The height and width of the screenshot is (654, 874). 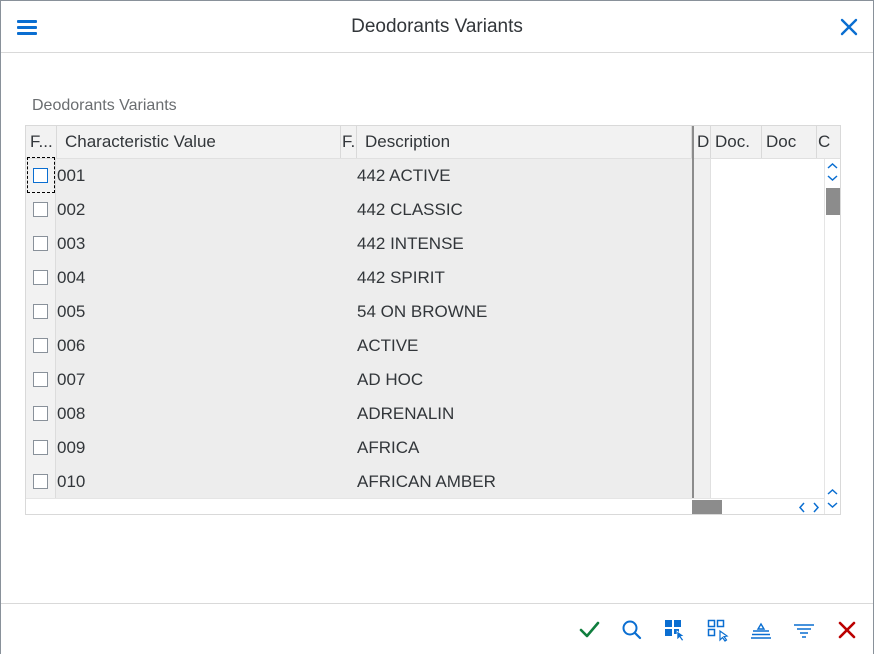 What do you see at coordinates (406, 413) in the screenshot?
I see `description-cell: ADRENALIN` at bounding box center [406, 413].